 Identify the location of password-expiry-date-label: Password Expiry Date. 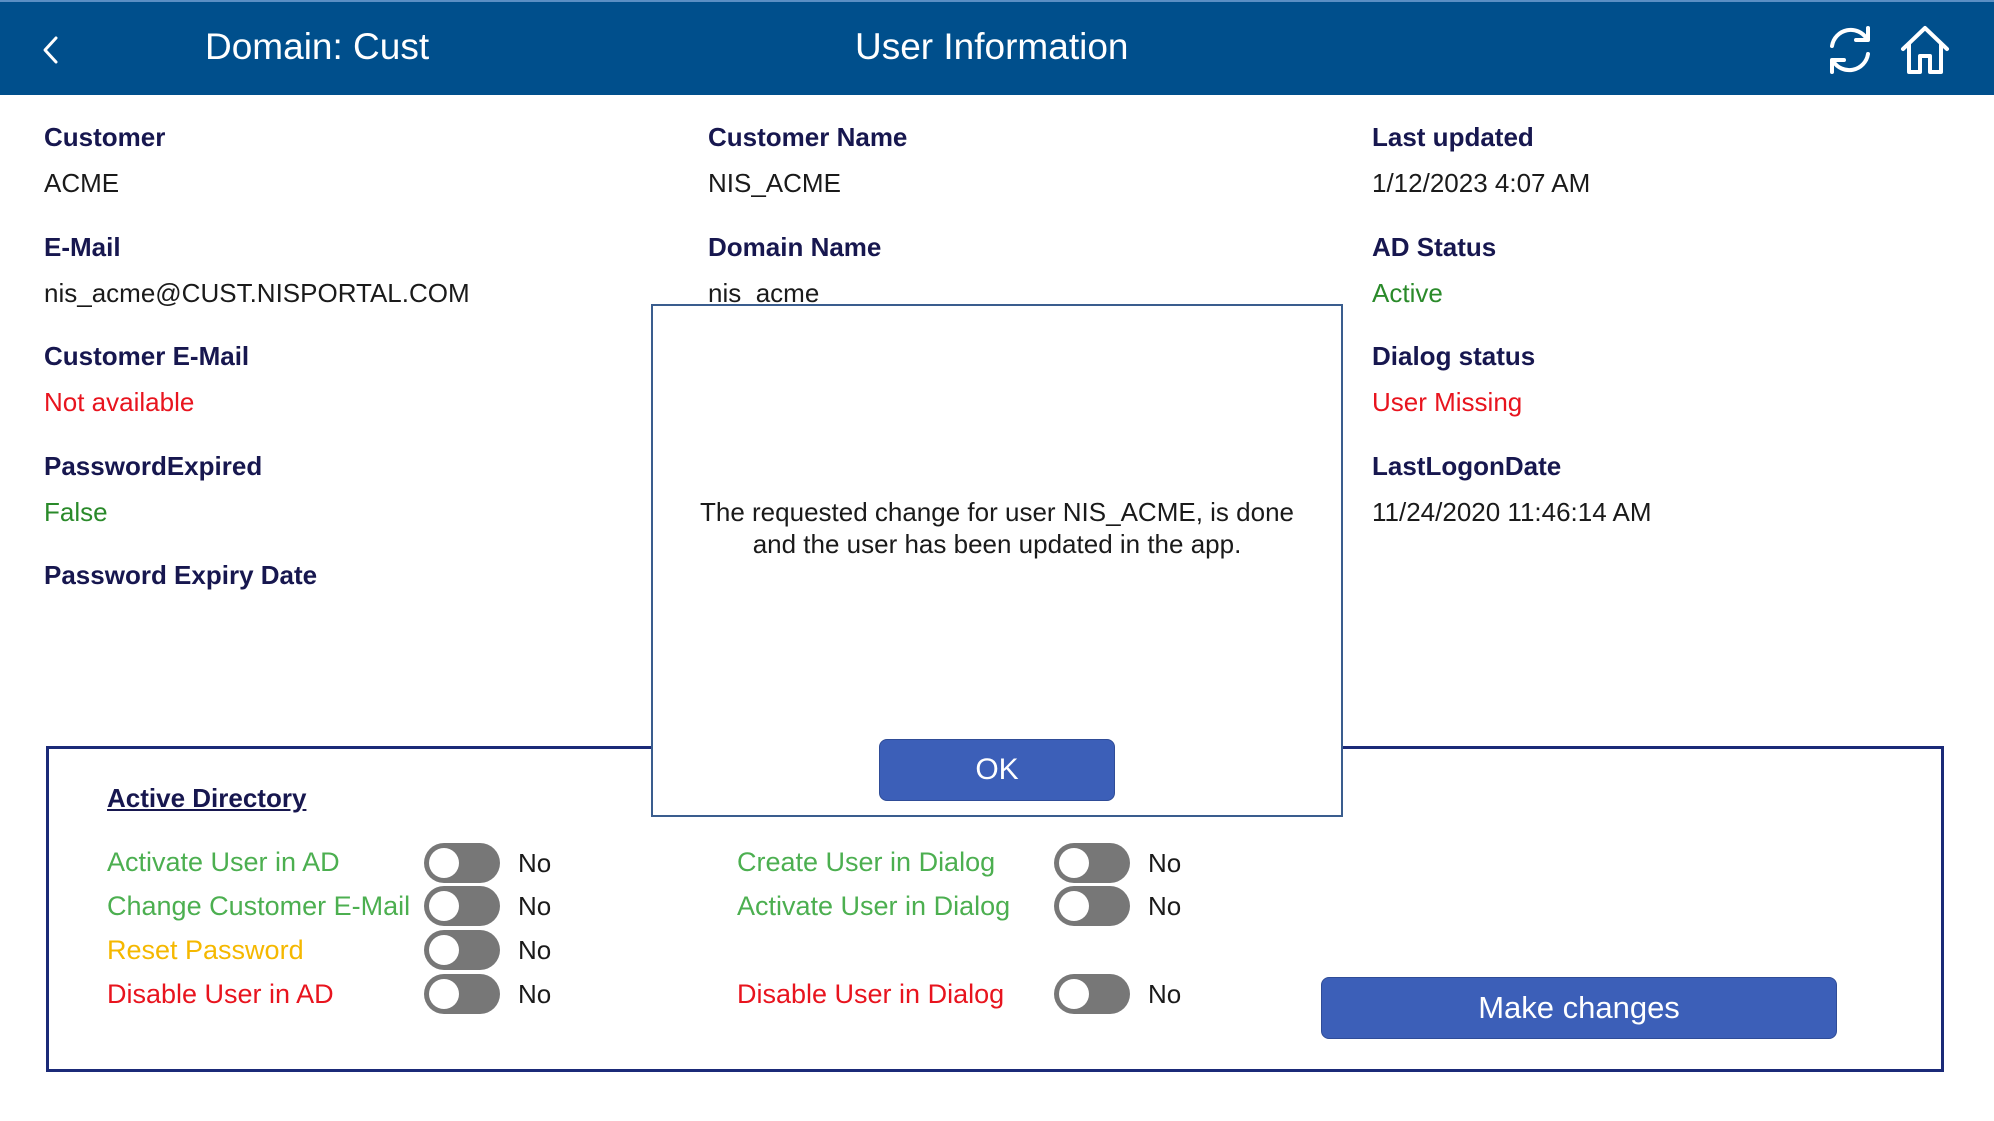
(181, 575).